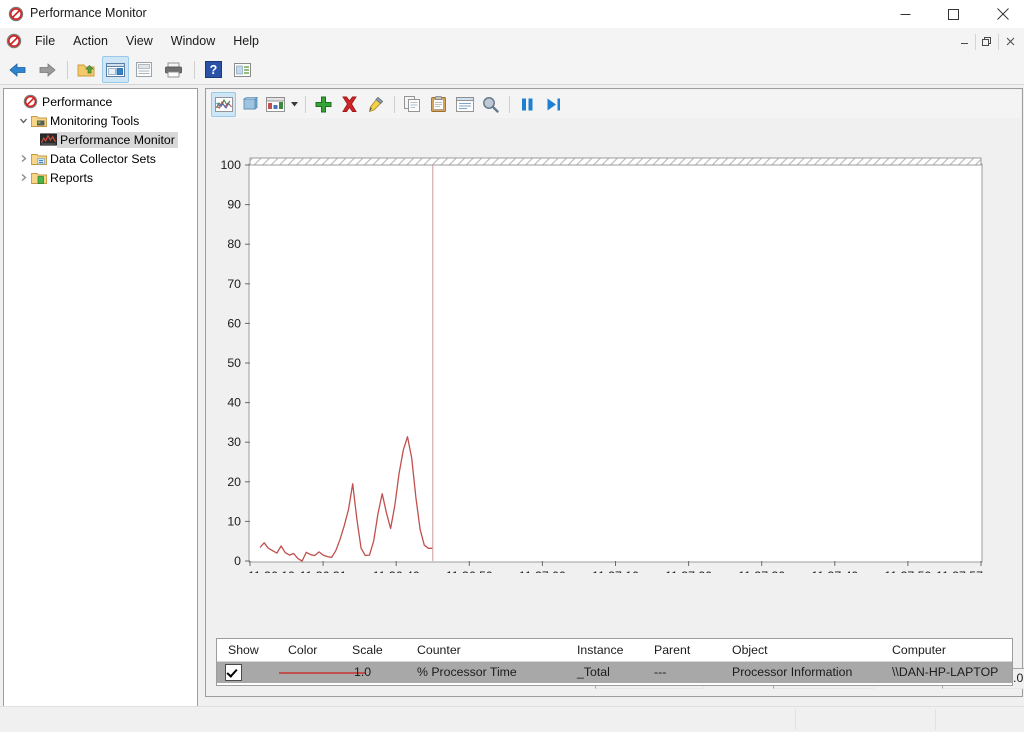 Image resolution: width=1024 pixels, height=732 pixels. Describe the element at coordinates (86, 69) in the screenshot. I see `up-folder-icon` at that location.